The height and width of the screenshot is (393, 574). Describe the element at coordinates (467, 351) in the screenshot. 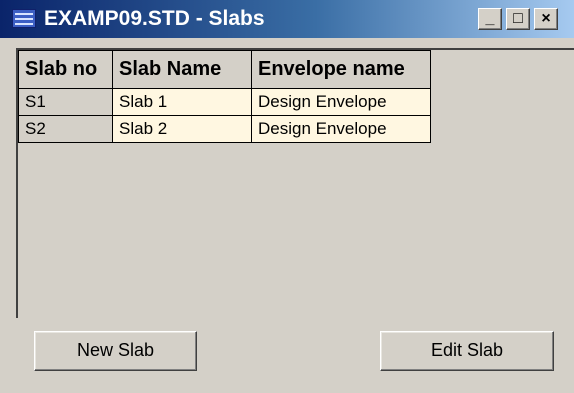

I see `edit-slab-button: Edit Slab` at that location.